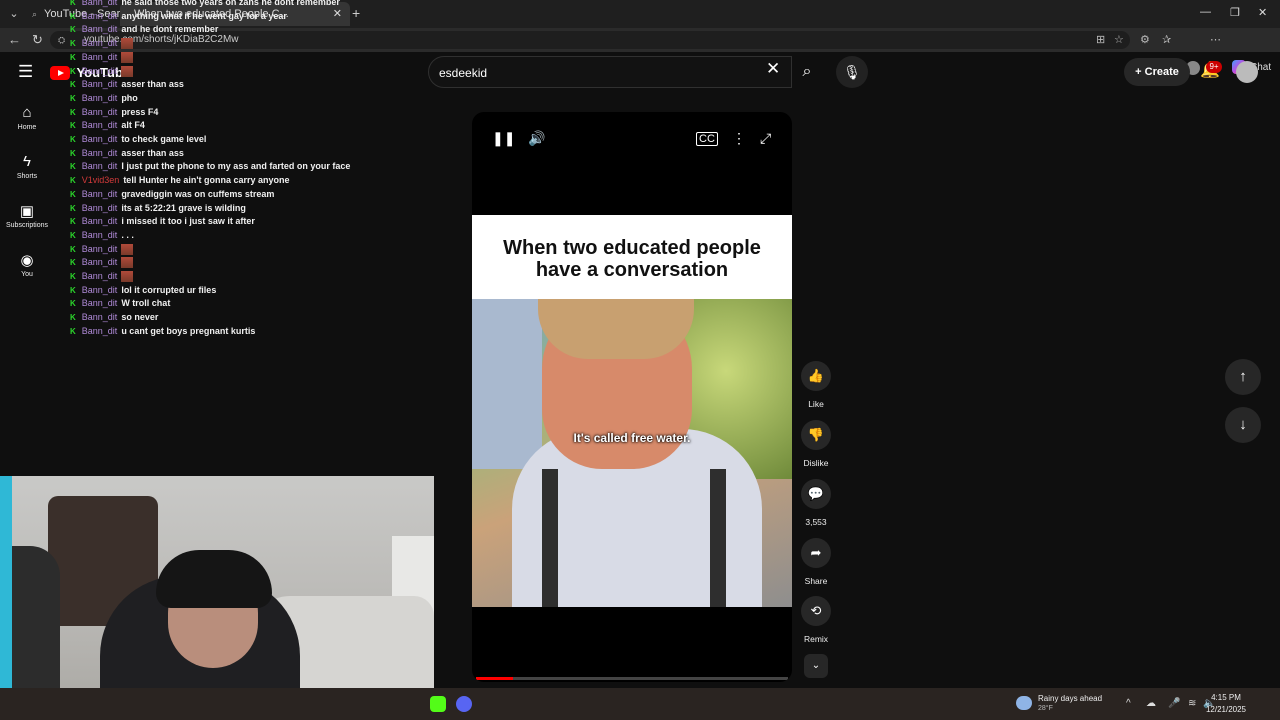 Image resolution: width=1280 pixels, height=720 pixels. I want to click on account-avatar, so click(1247, 72).